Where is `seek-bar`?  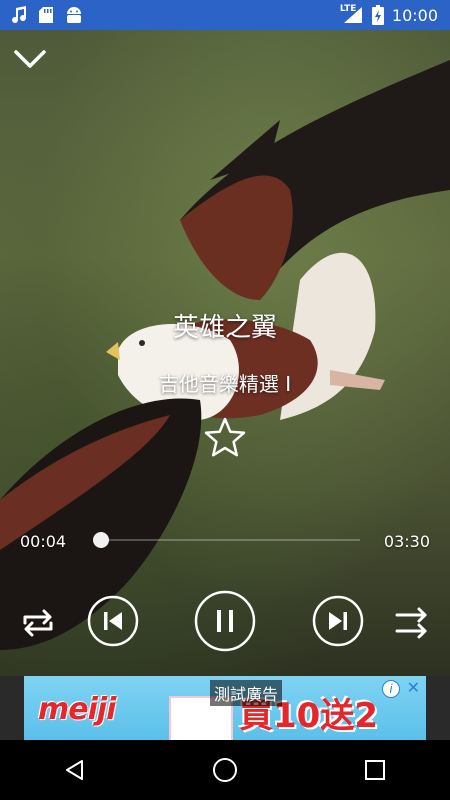
seek-bar is located at coordinates (226, 540).